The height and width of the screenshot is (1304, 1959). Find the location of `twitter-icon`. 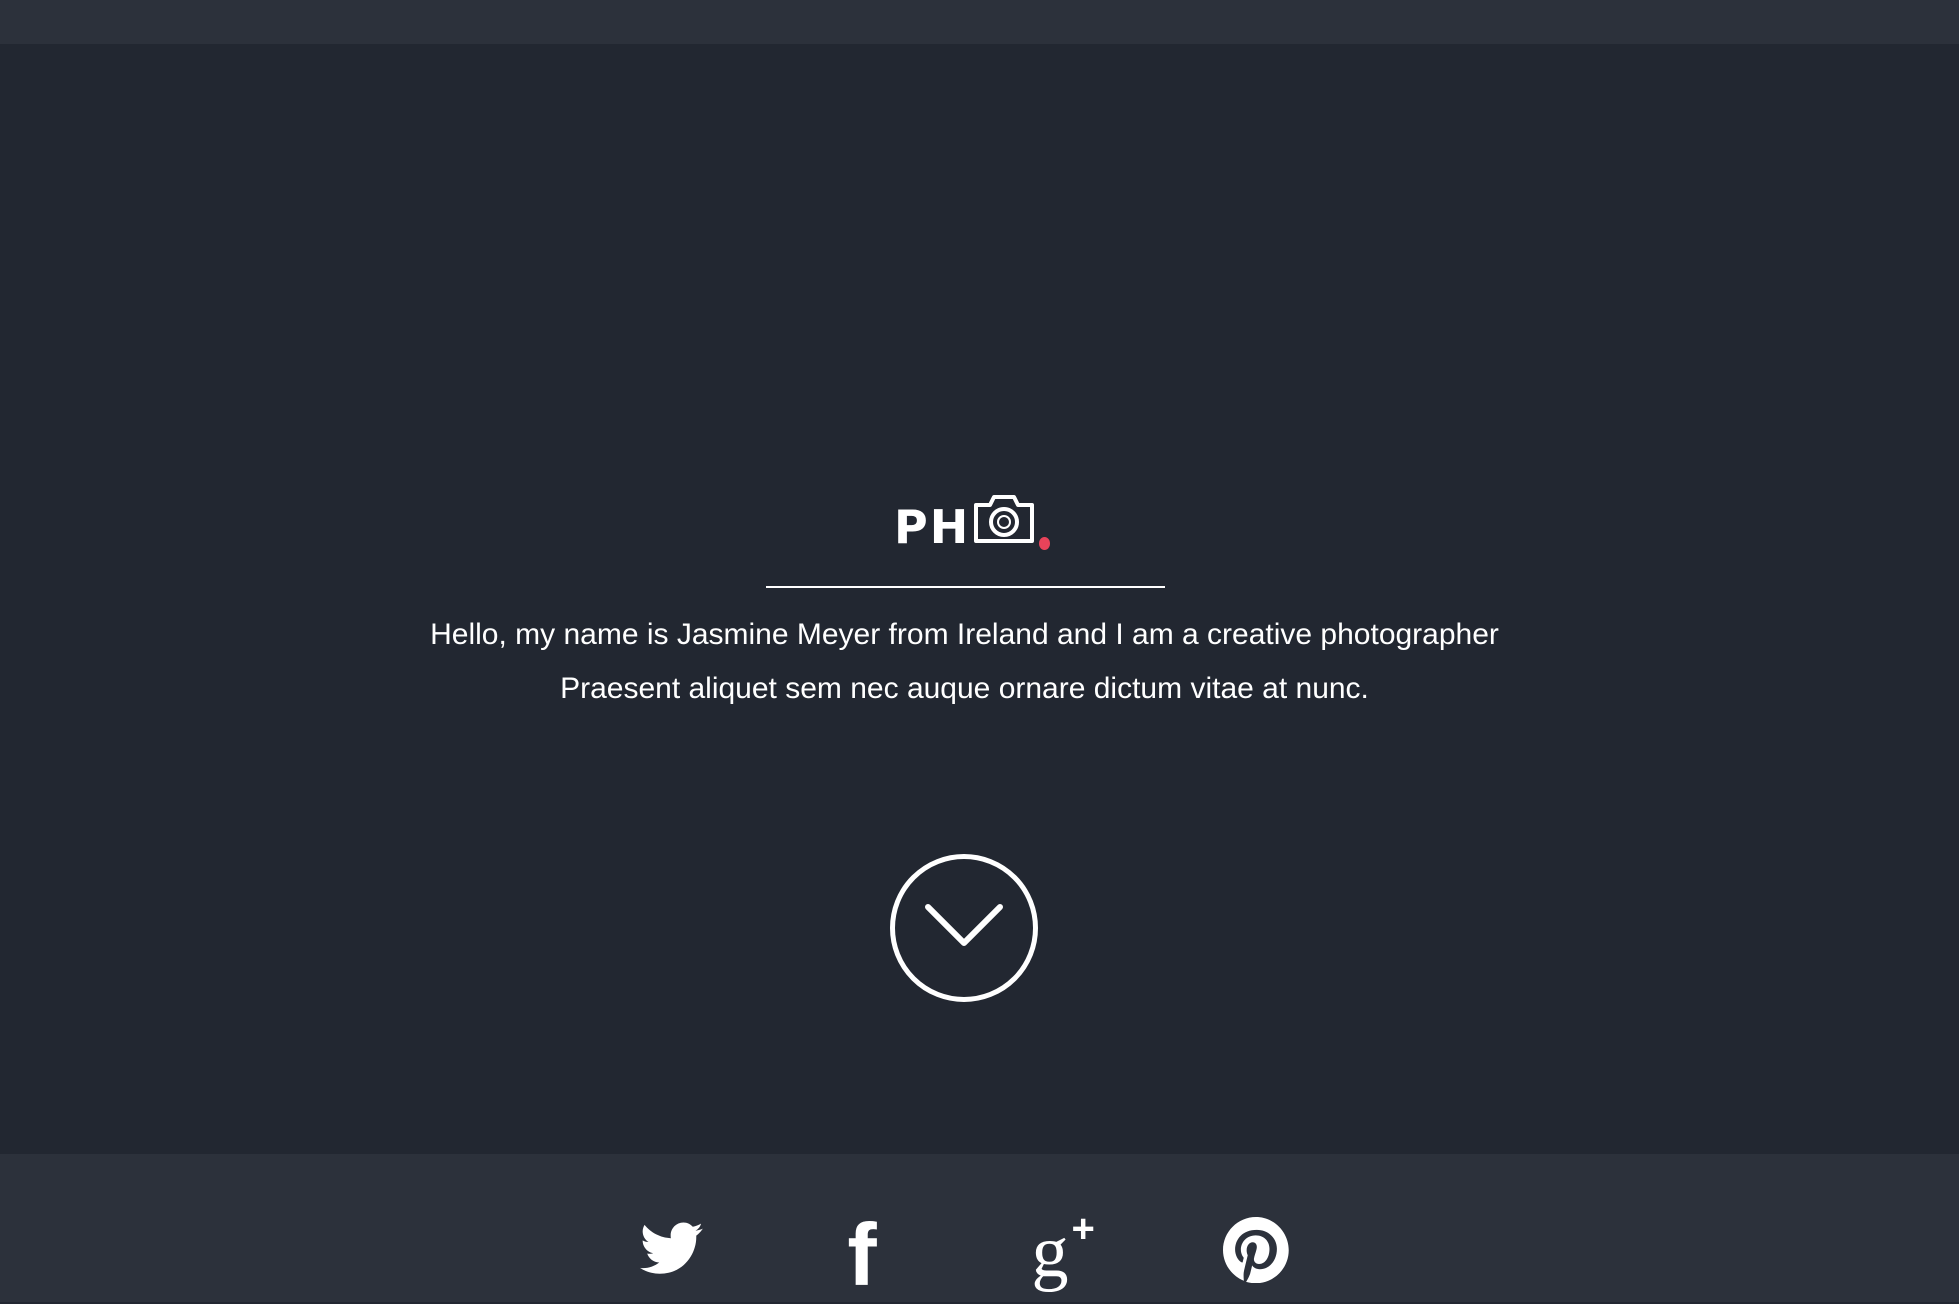

twitter-icon is located at coordinates (672, 1252).